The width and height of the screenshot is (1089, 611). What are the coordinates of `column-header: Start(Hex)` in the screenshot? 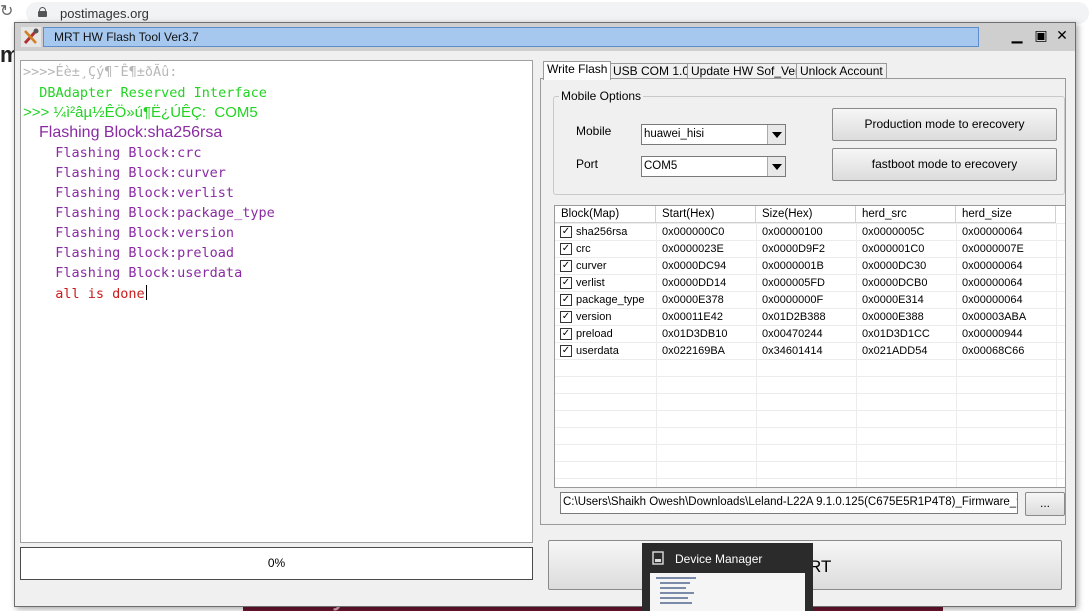 It's located at (706, 214).